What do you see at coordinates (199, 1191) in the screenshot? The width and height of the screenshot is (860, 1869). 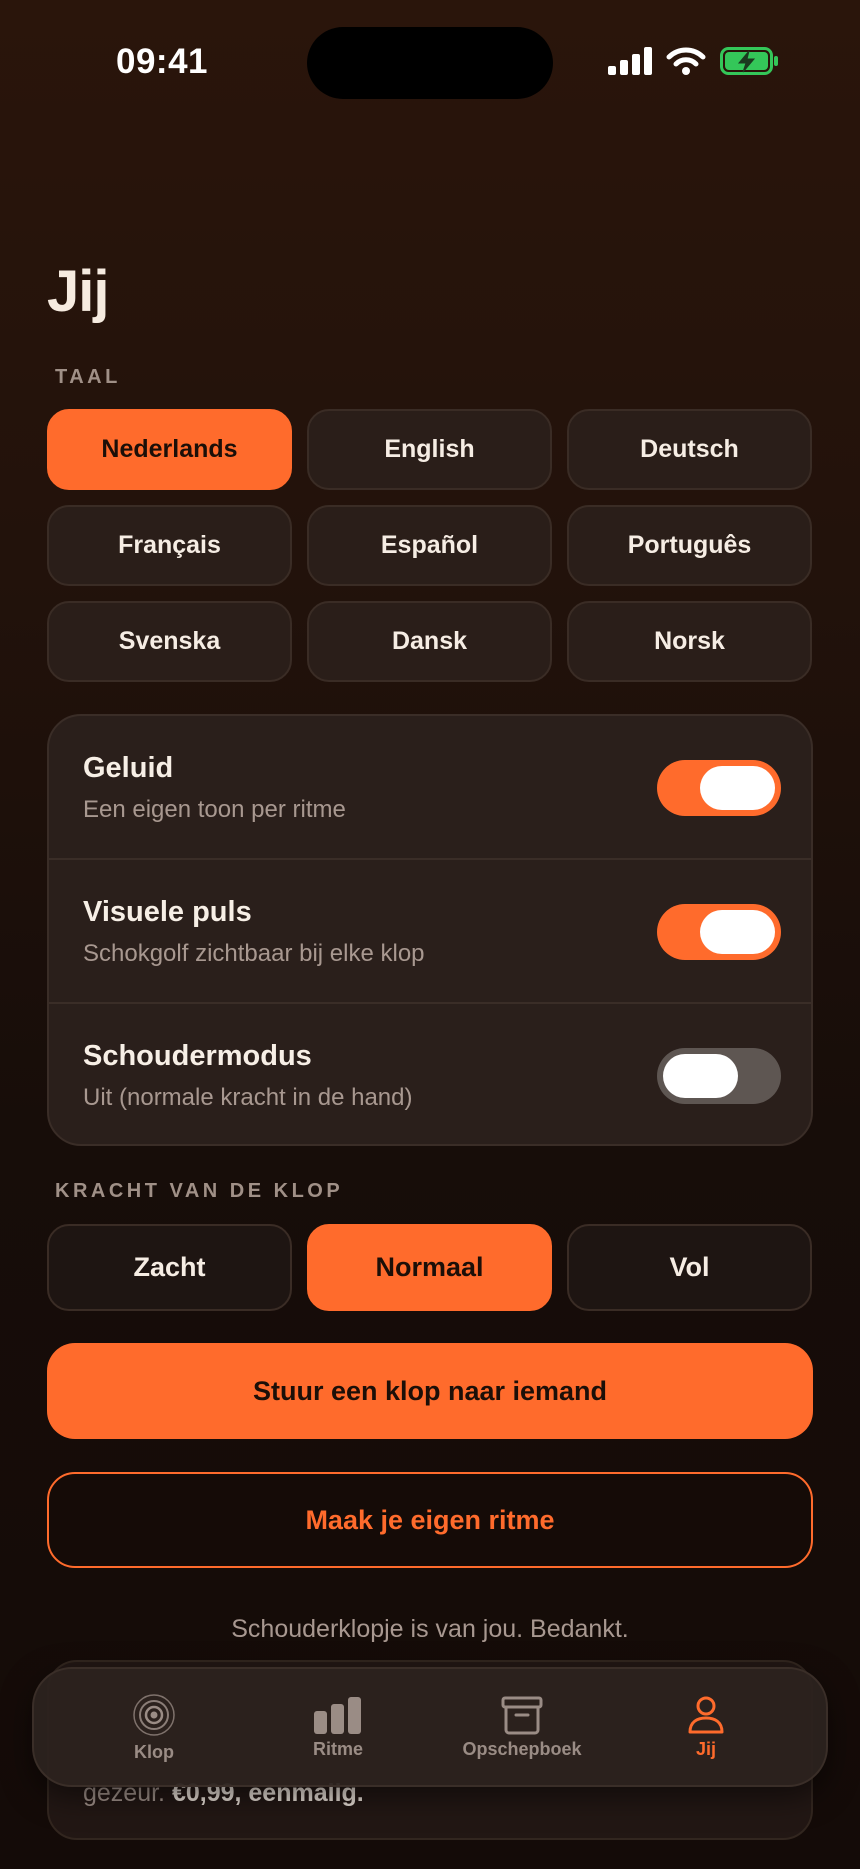 I see `force-section-label: KRACHT VAN DE KLOP` at bounding box center [199, 1191].